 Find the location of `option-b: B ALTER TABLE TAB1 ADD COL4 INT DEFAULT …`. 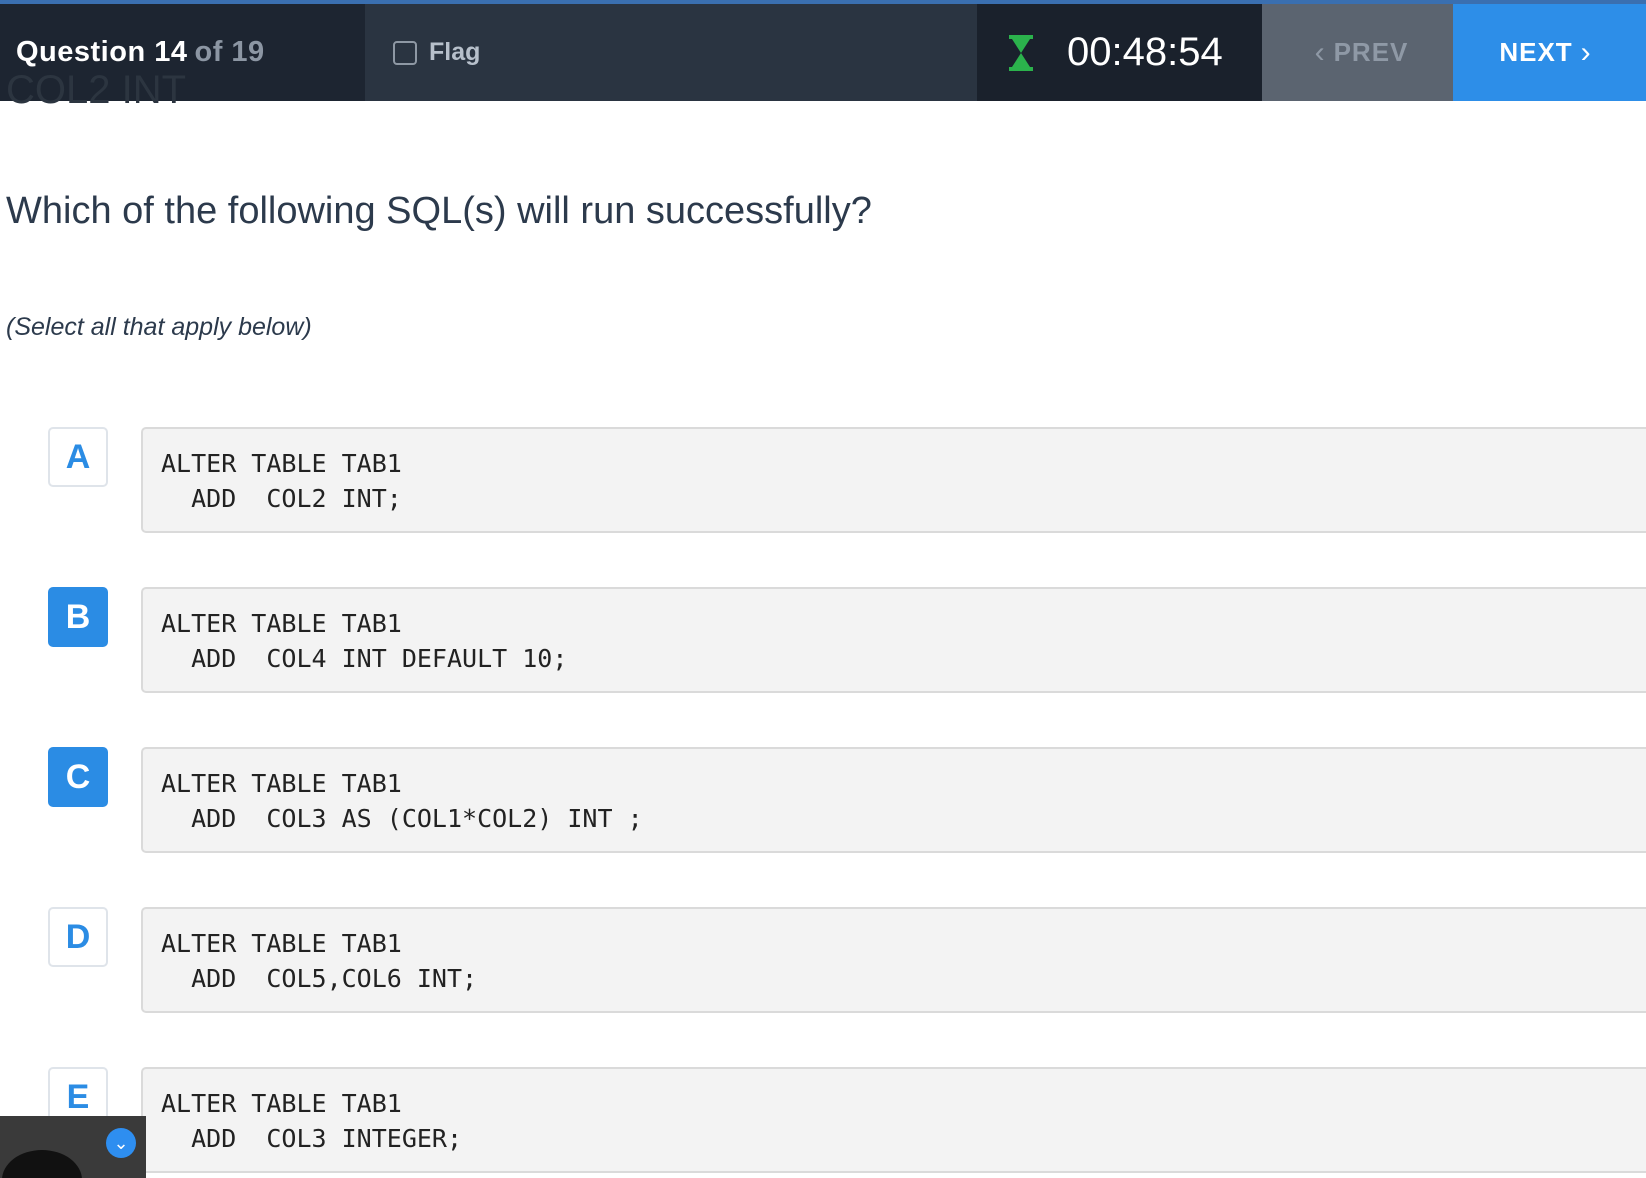

option-b: B ALTER TABLE TAB1 ADD COL4 INT DEFAULT … is located at coordinates (847, 641).